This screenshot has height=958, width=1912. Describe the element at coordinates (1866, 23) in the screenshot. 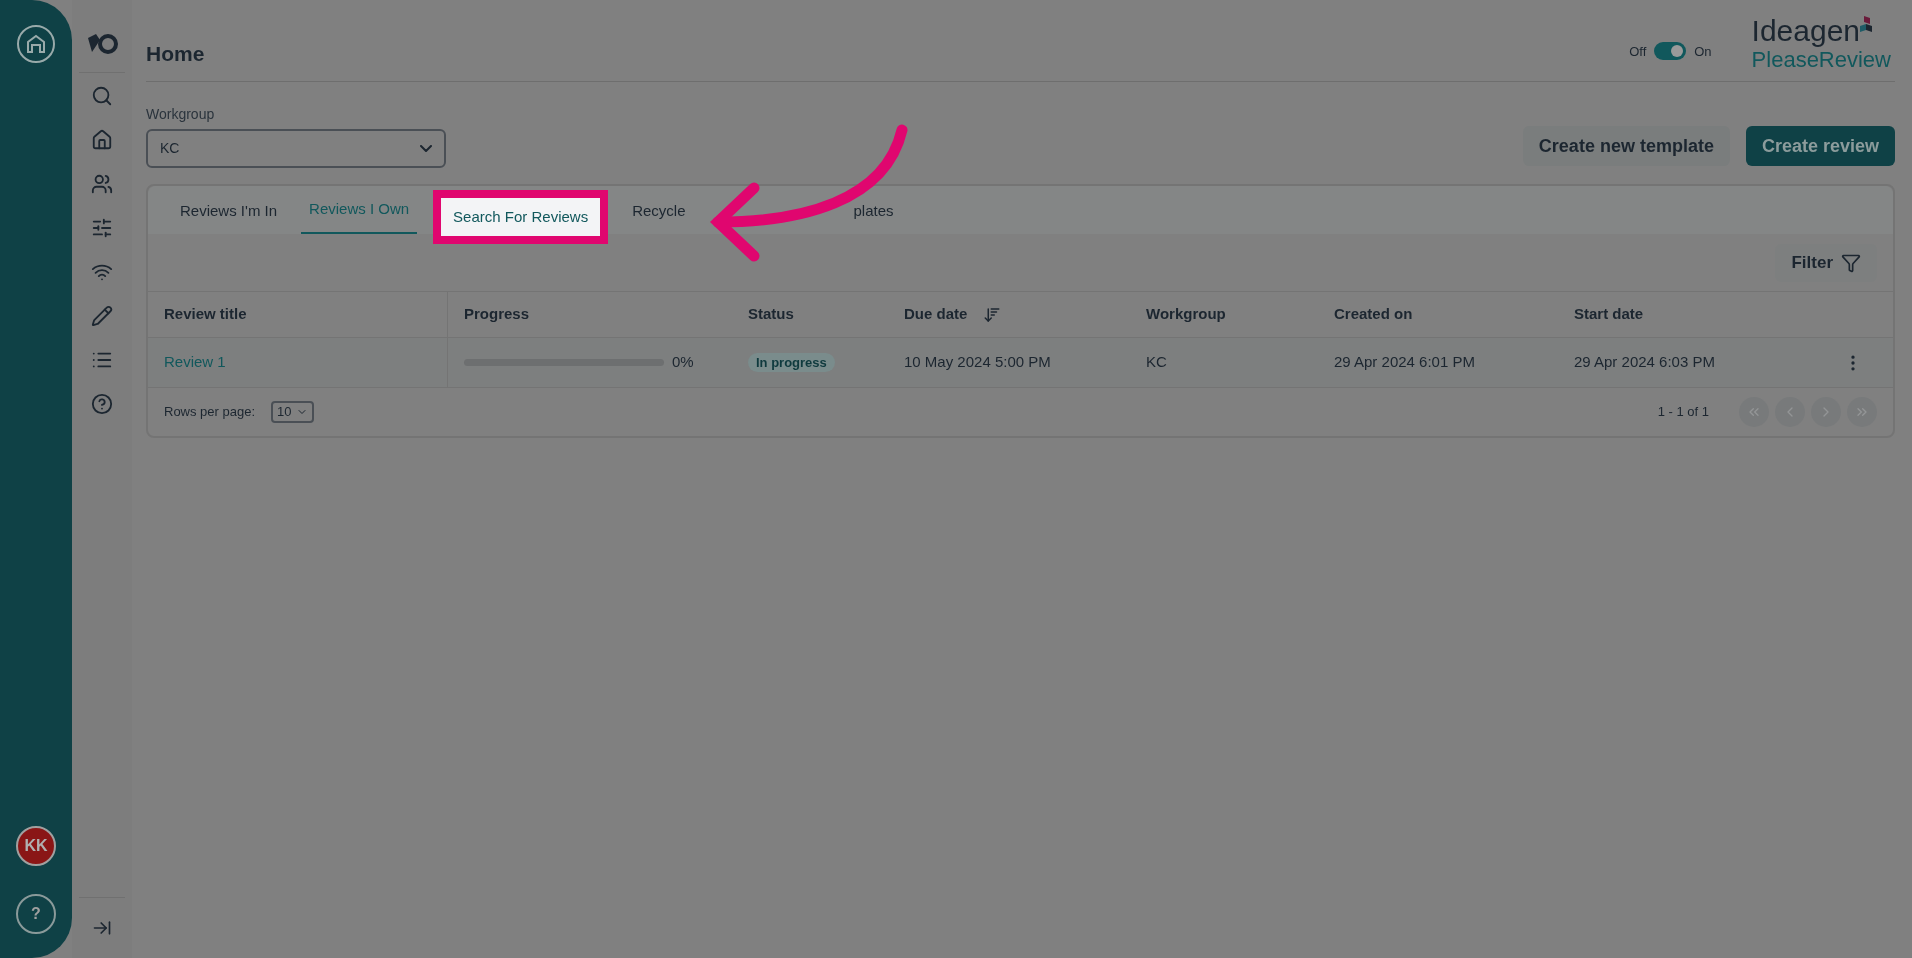

I see `cube-logo-icon` at that location.